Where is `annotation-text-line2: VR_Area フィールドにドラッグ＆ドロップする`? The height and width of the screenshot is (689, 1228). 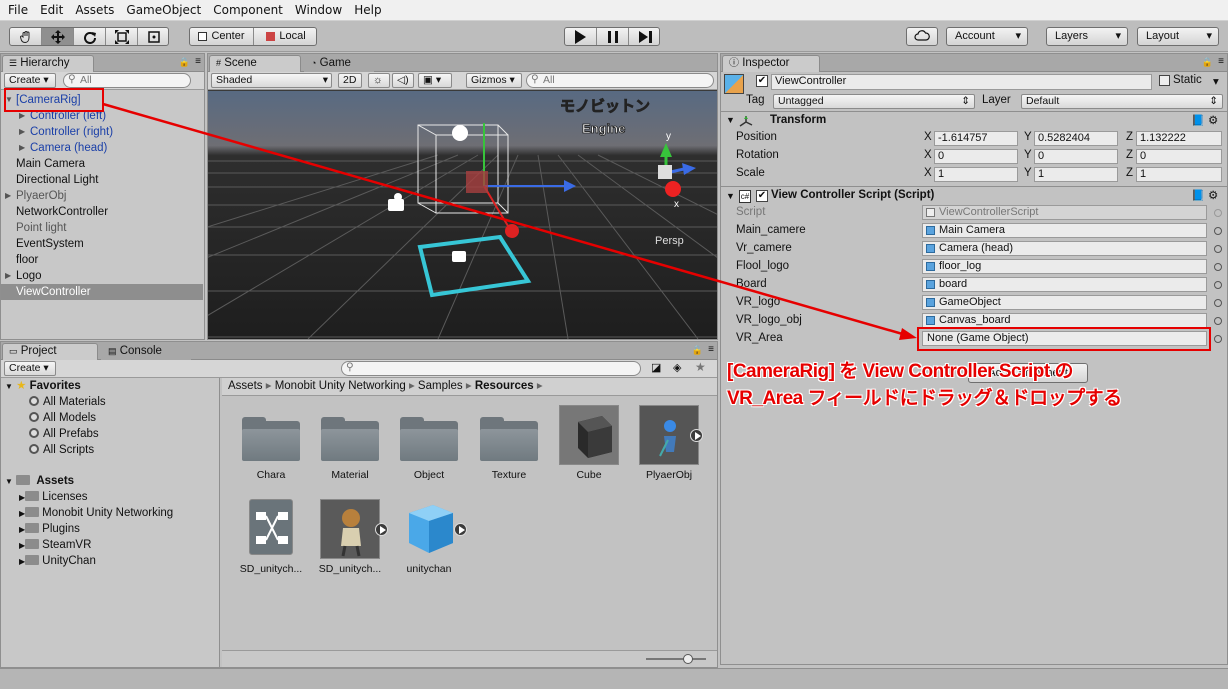 annotation-text-line2: VR_Area フィールドにドラッグ＆ドロップする is located at coordinates (924, 398).